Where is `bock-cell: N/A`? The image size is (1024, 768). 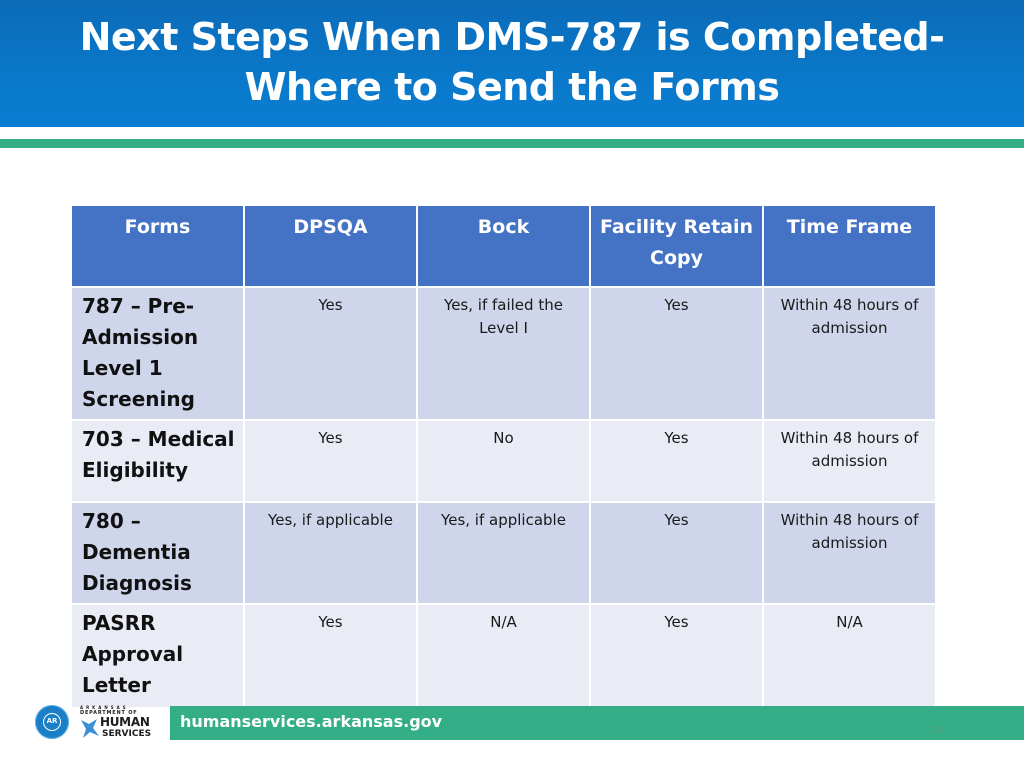 bock-cell: N/A is located at coordinates (503, 656).